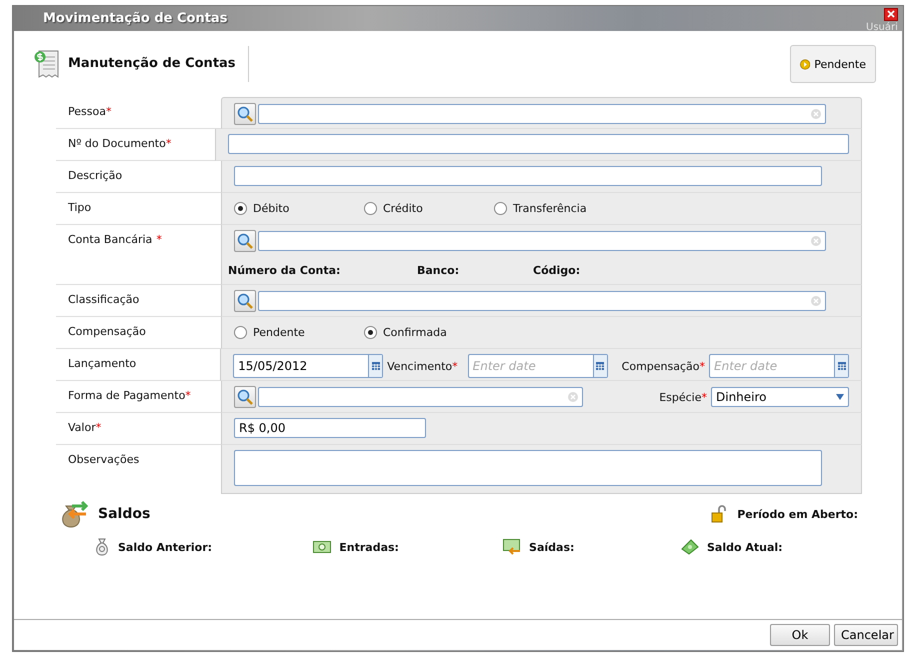 The image size is (920, 667). I want to click on balance-label: Entradas:, so click(369, 547).